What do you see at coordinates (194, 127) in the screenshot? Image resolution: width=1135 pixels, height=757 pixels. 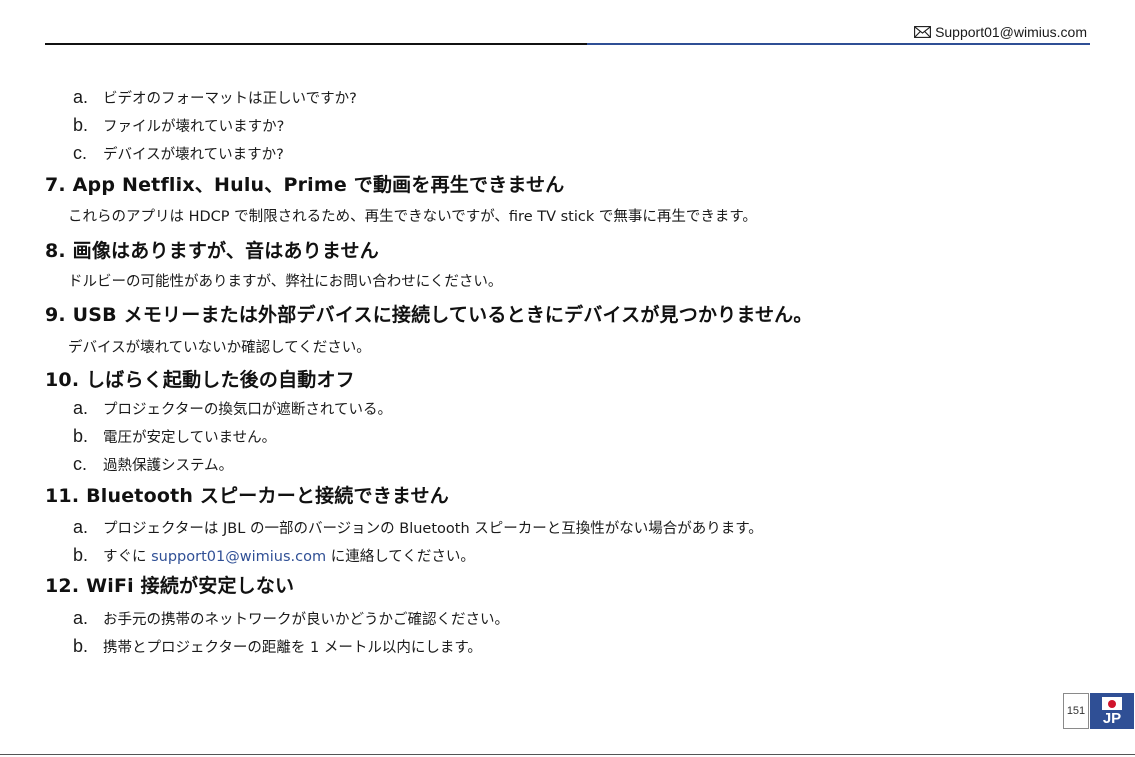 I see `item-text: ファイルが壊れていますか?` at bounding box center [194, 127].